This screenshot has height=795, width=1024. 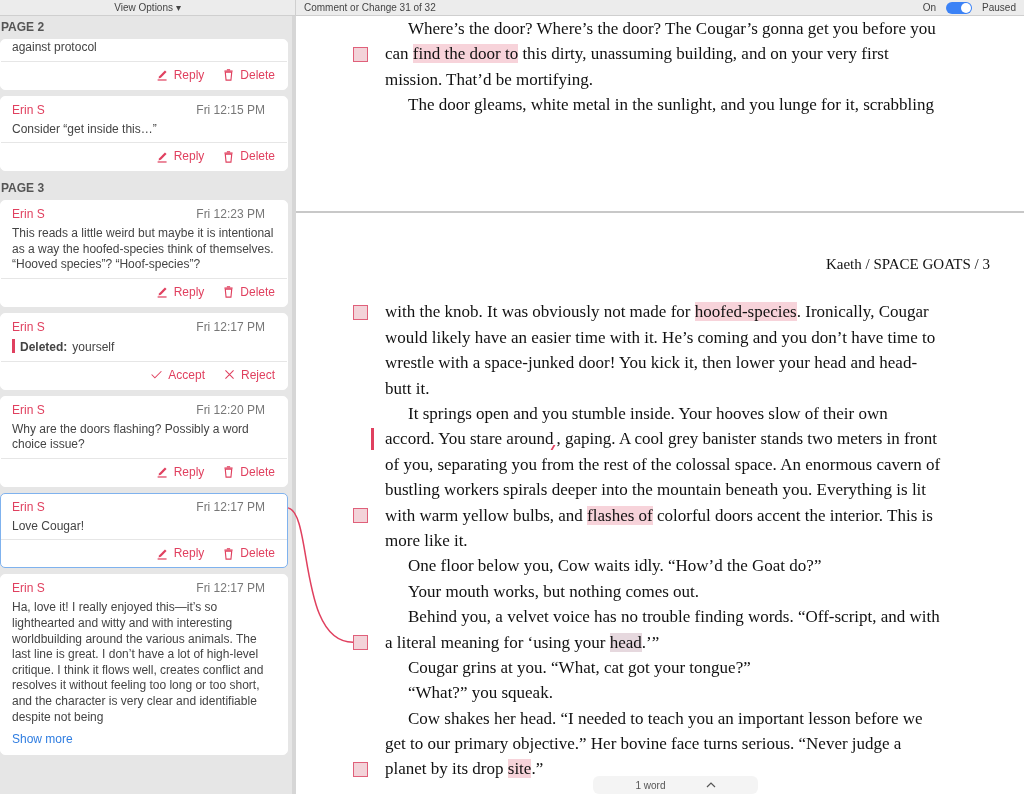 What do you see at coordinates (959, 7) in the screenshot?
I see `tracking-toggle` at bounding box center [959, 7].